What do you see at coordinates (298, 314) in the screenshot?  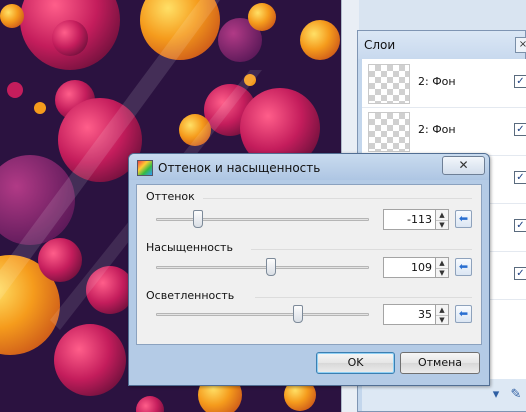 I see `lightness-slider-thumb` at bounding box center [298, 314].